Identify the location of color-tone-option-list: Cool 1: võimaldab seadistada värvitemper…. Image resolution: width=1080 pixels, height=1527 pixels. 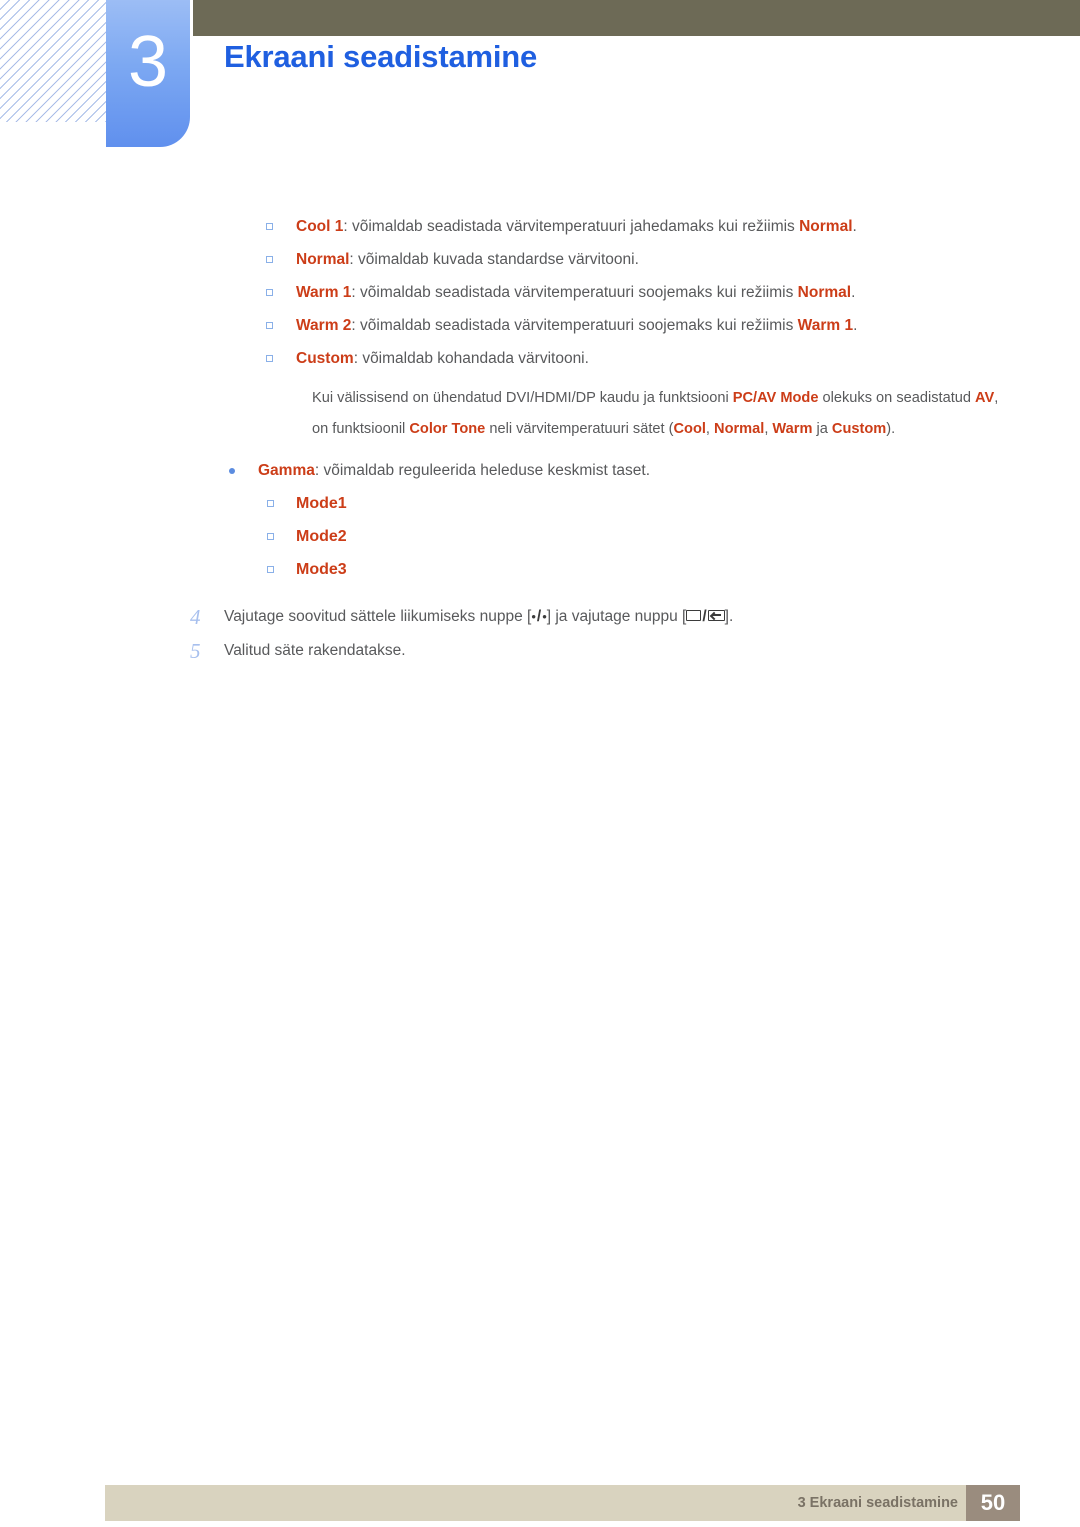
(540, 292).